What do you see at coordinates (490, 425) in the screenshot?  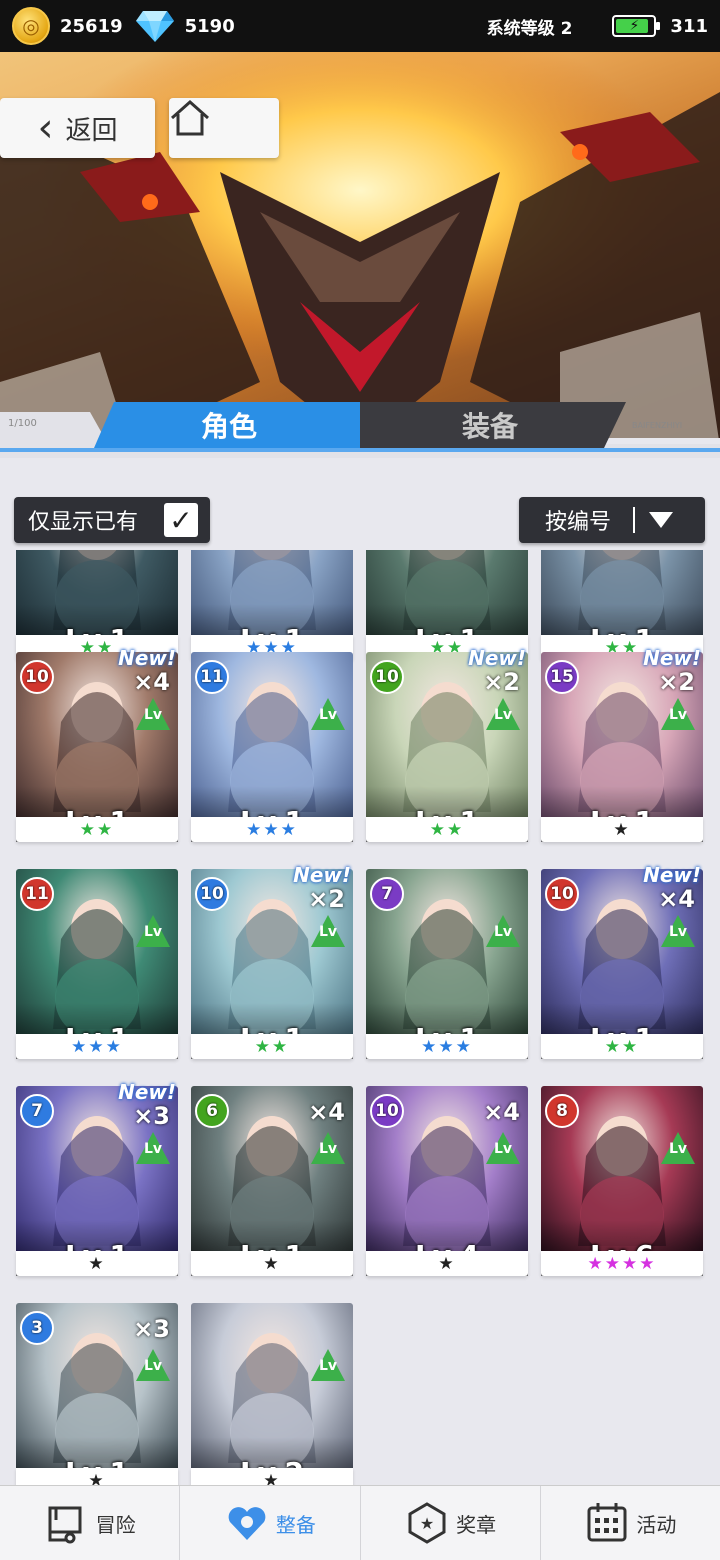 I see `tab-equipment: 装备` at bounding box center [490, 425].